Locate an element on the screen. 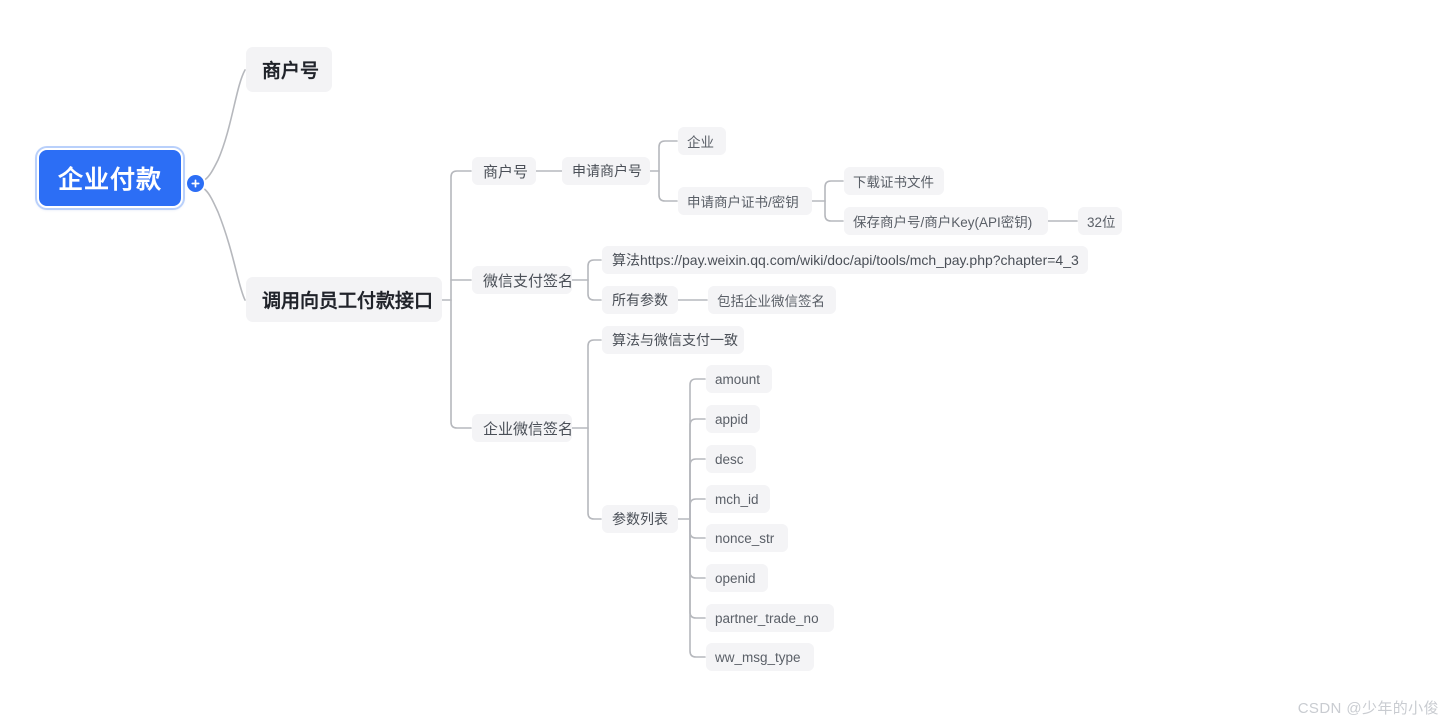 This screenshot has height=724, width=1453. node-param-partner-trade-no: partner_trade_no is located at coordinates (770, 618).